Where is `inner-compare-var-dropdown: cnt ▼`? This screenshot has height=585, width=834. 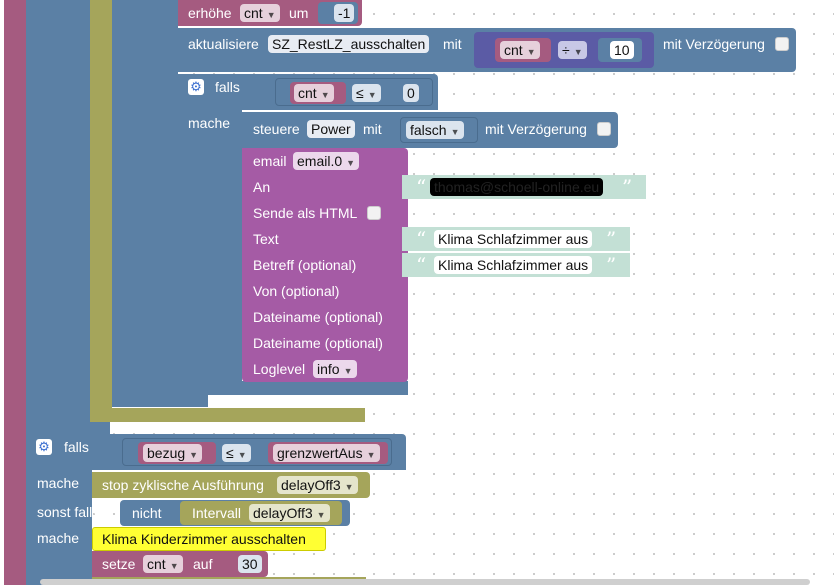 inner-compare-var-dropdown: cnt ▼ is located at coordinates (314, 93).